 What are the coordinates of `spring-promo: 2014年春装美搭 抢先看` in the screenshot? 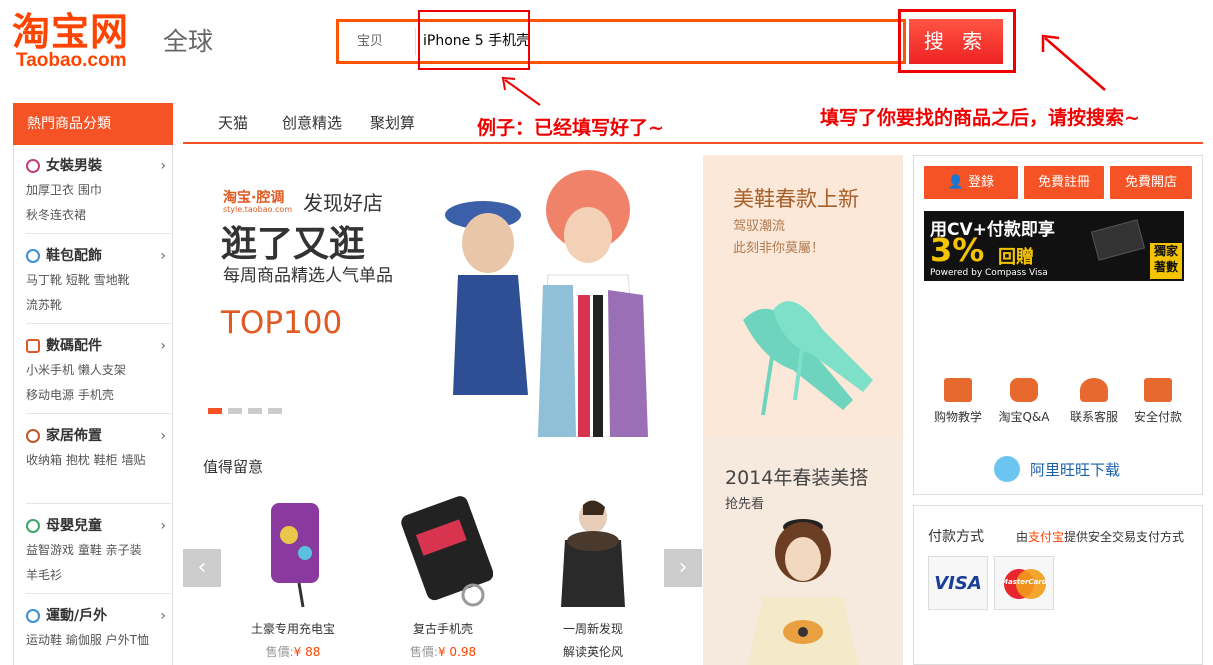 It's located at (803, 551).